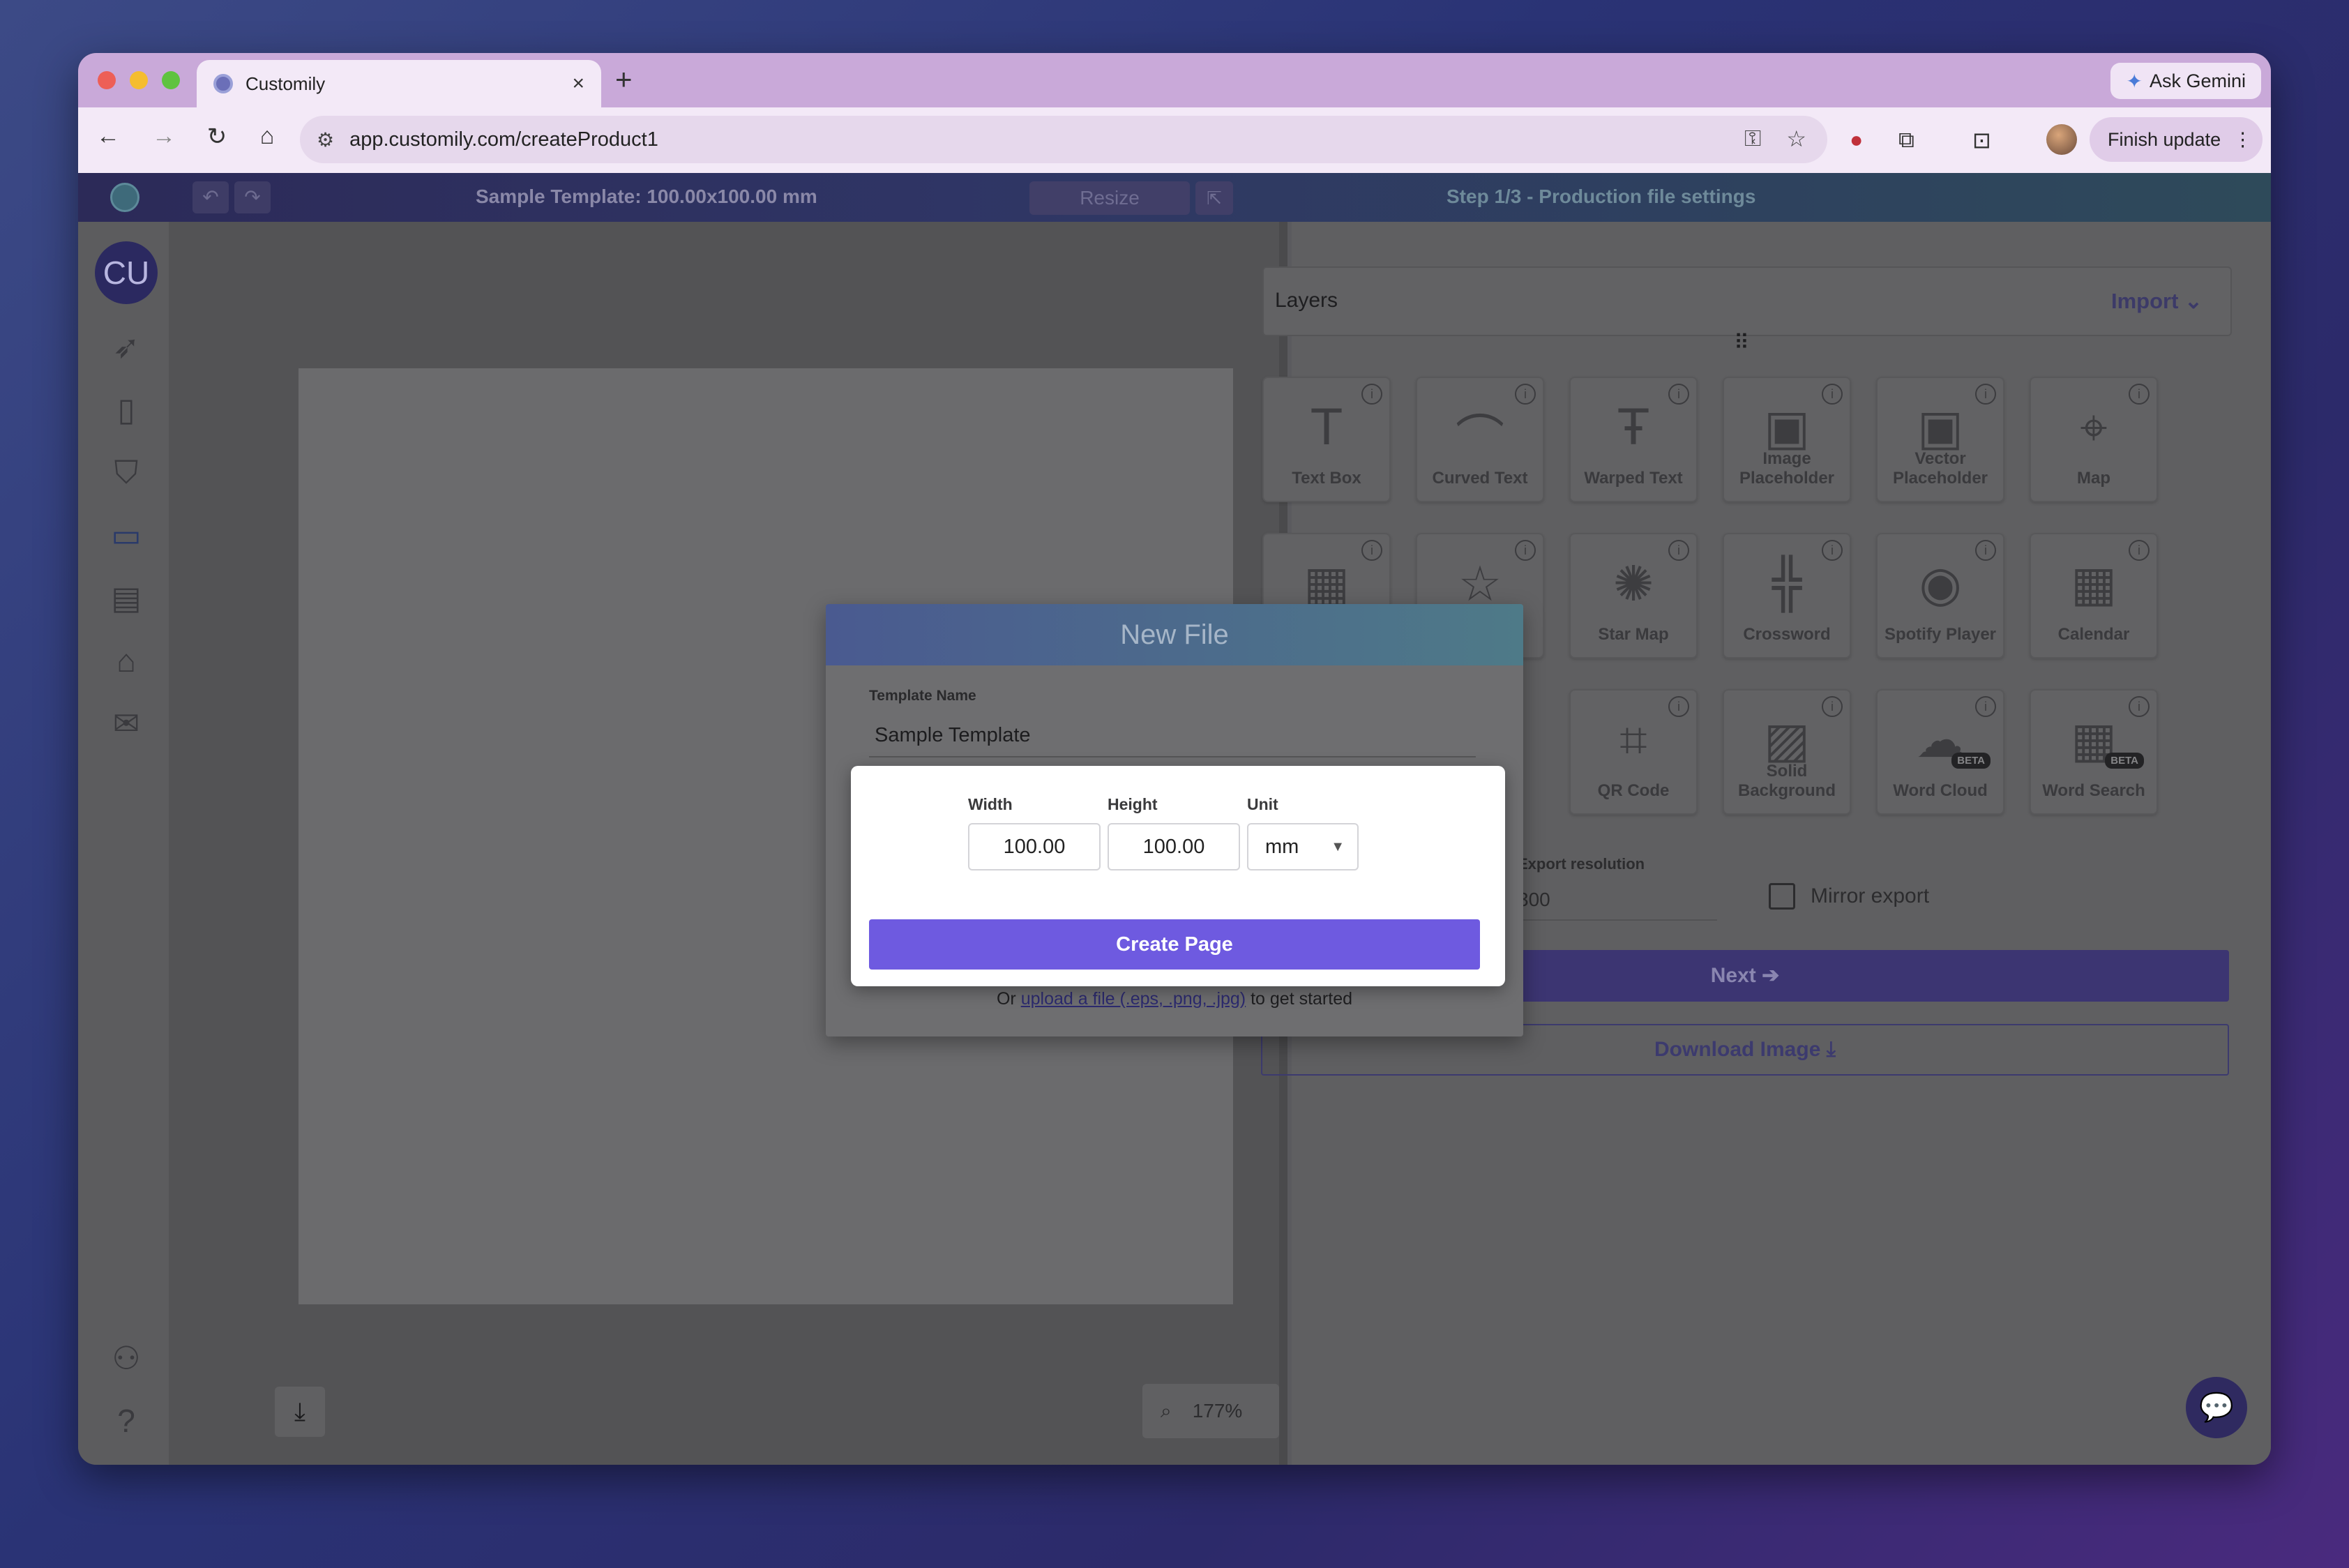 This screenshot has width=2349, height=1568. What do you see at coordinates (1906, 140) in the screenshot?
I see `extensions-puzzle-icon: ⧉` at bounding box center [1906, 140].